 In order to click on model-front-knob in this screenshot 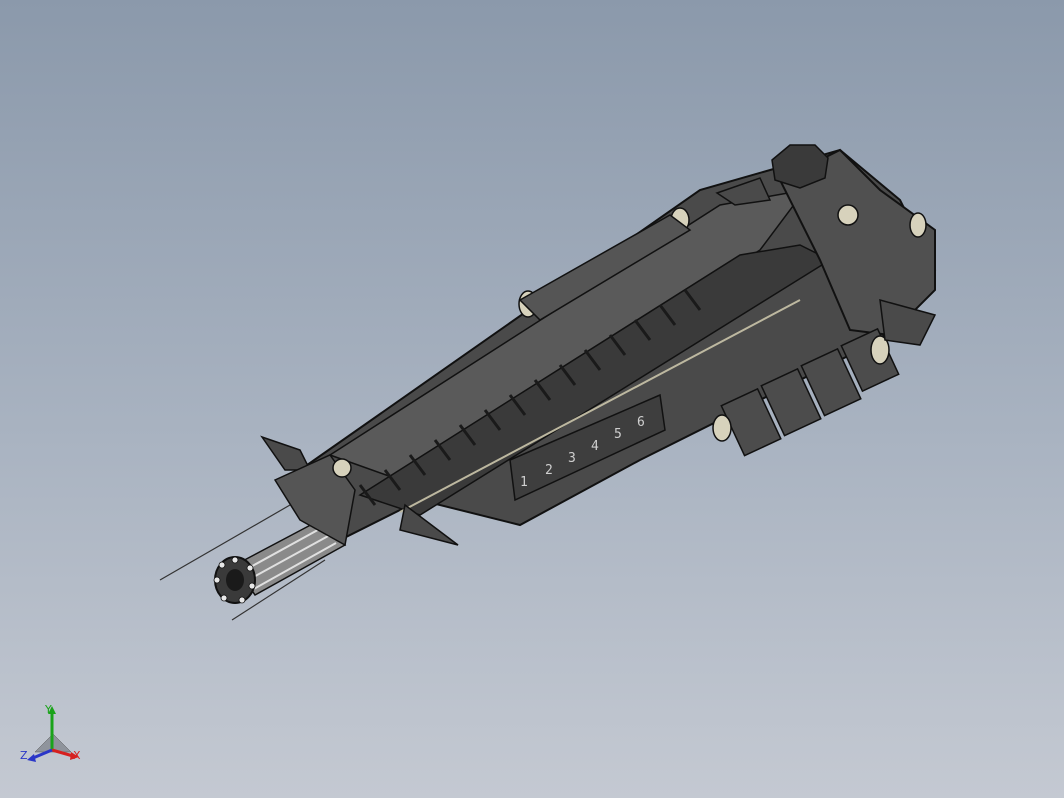, I will do `click(342, 468)`.